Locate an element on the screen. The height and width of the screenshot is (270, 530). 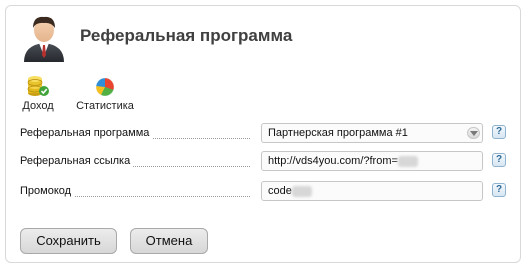
income-label: Доход is located at coordinates (38, 106).